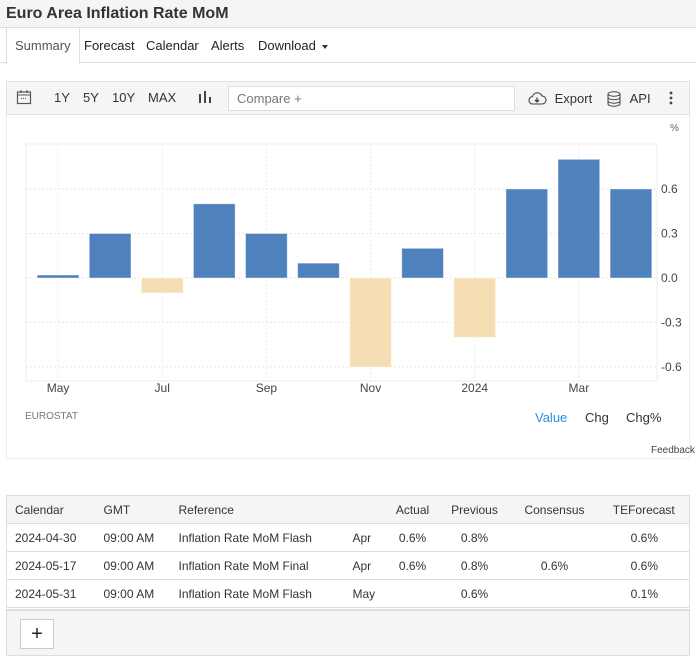 Image resolution: width=696 pixels, height=658 pixels. I want to click on cell-reference: Inflation Rate MoM Final, so click(257, 565).